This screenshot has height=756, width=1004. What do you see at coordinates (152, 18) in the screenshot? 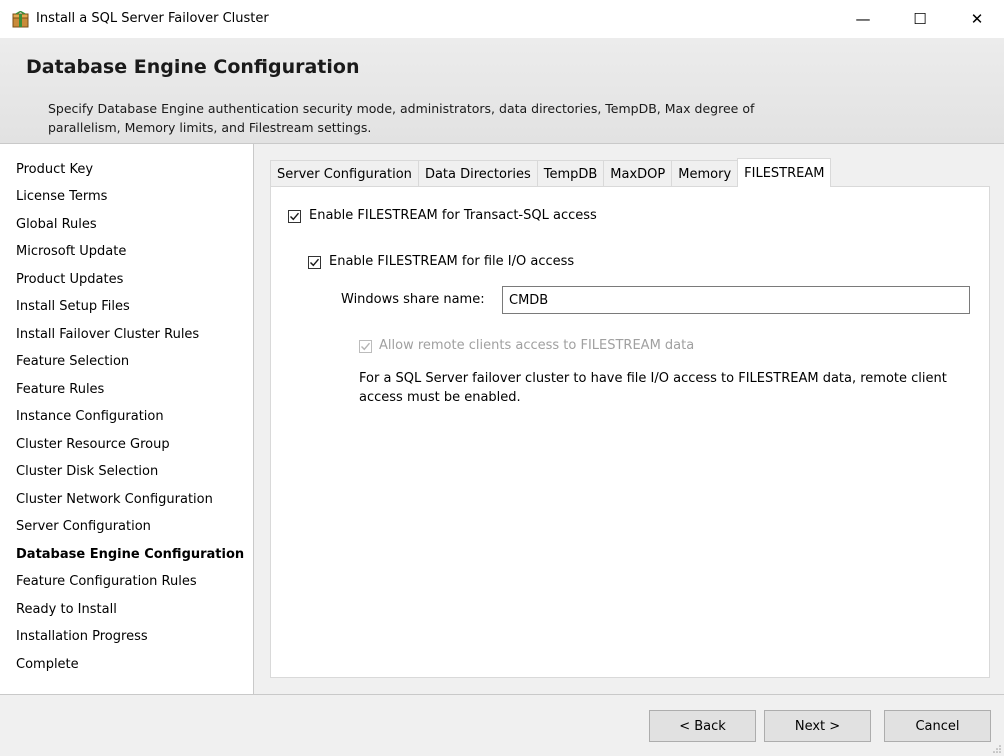
I see `window-title: Install a SQL Server Failover Cluster` at bounding box center [152, 18].